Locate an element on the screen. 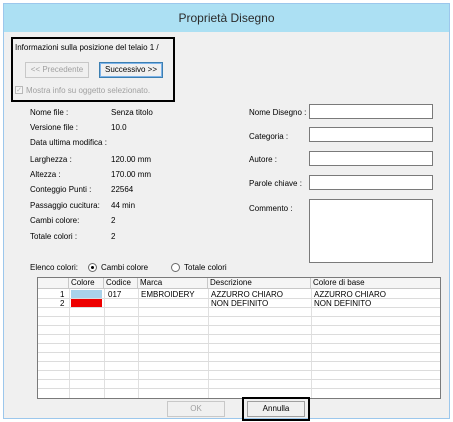 The width and height of the screenshot is (453, 422). prop-value-sewing-time: 44 min is located at coordinates (123, 205).